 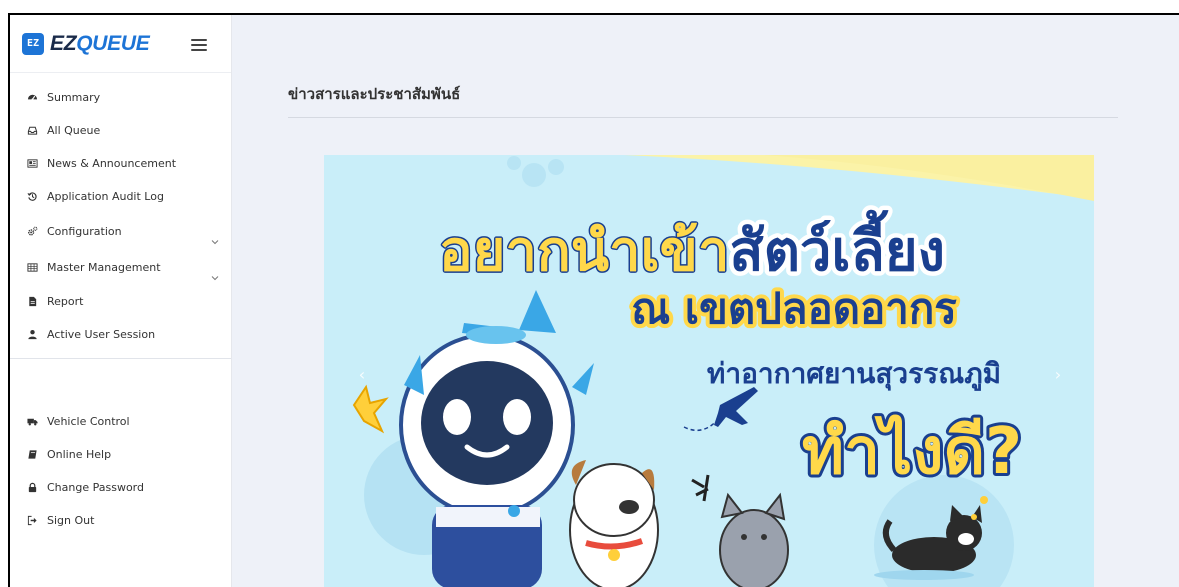 What do you see at coordinates (95, 487) in the screenshot?
I see `sidebar-item-label: Change Password` at bounding box center [95, 487].